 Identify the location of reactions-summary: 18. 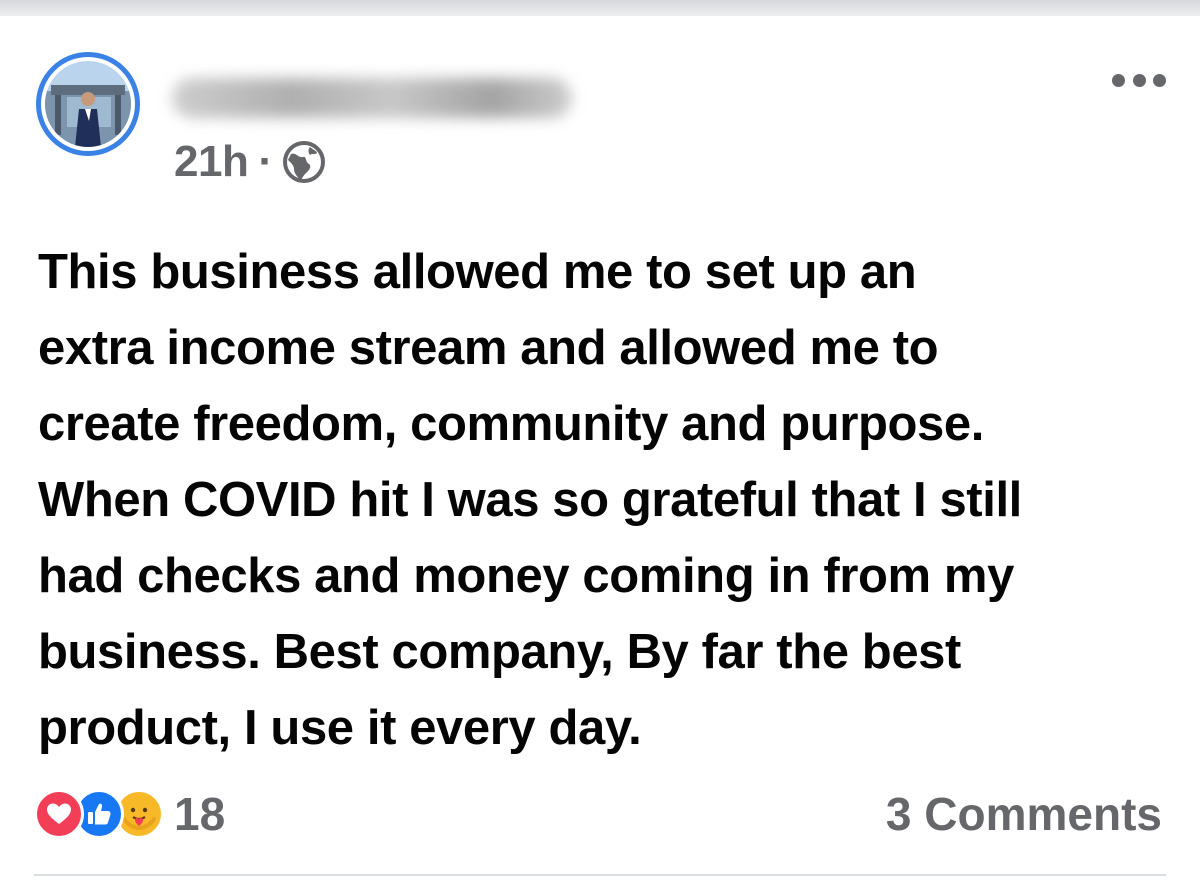
(129, 814).